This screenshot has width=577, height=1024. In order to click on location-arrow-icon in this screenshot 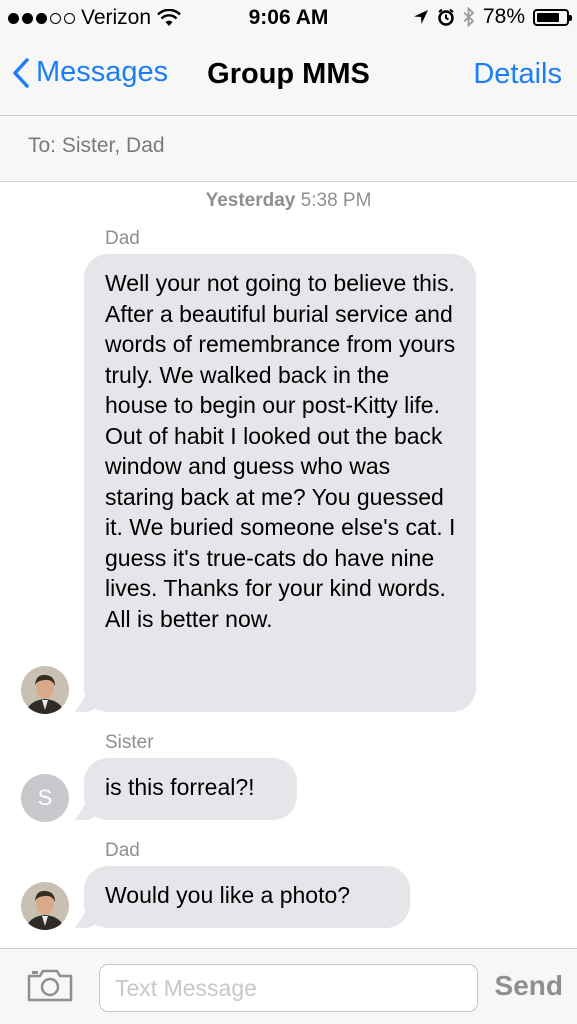, I will do `click(420, 17)`.